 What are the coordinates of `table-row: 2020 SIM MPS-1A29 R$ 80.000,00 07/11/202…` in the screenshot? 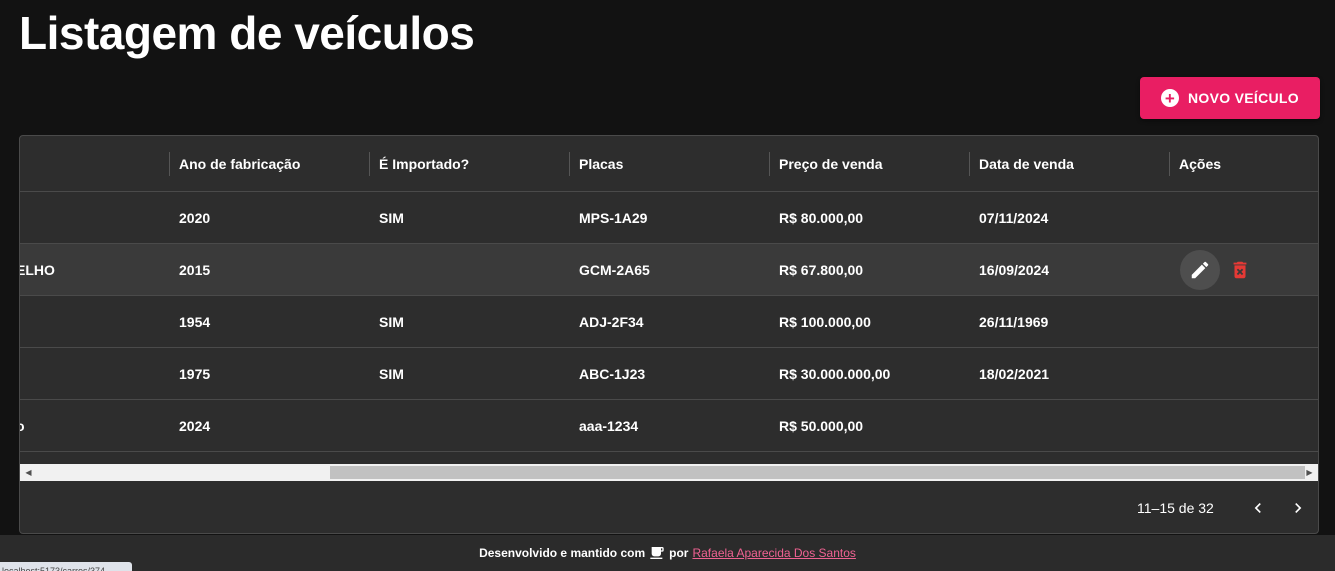 It's located at (669, 218).